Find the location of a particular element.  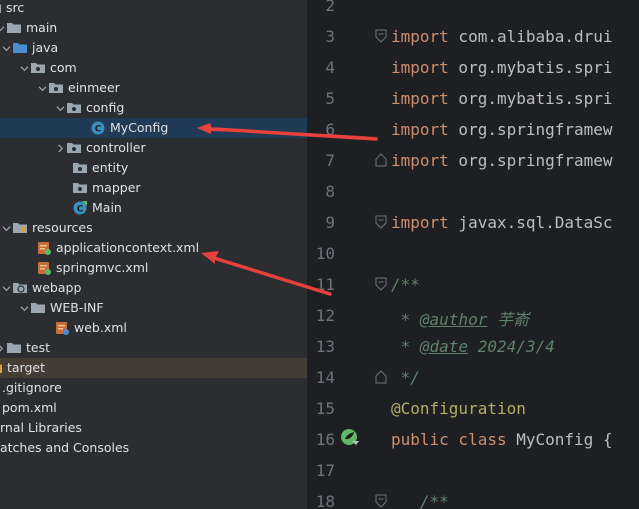

tree-item-src: src is located at coordinates (153, 9).